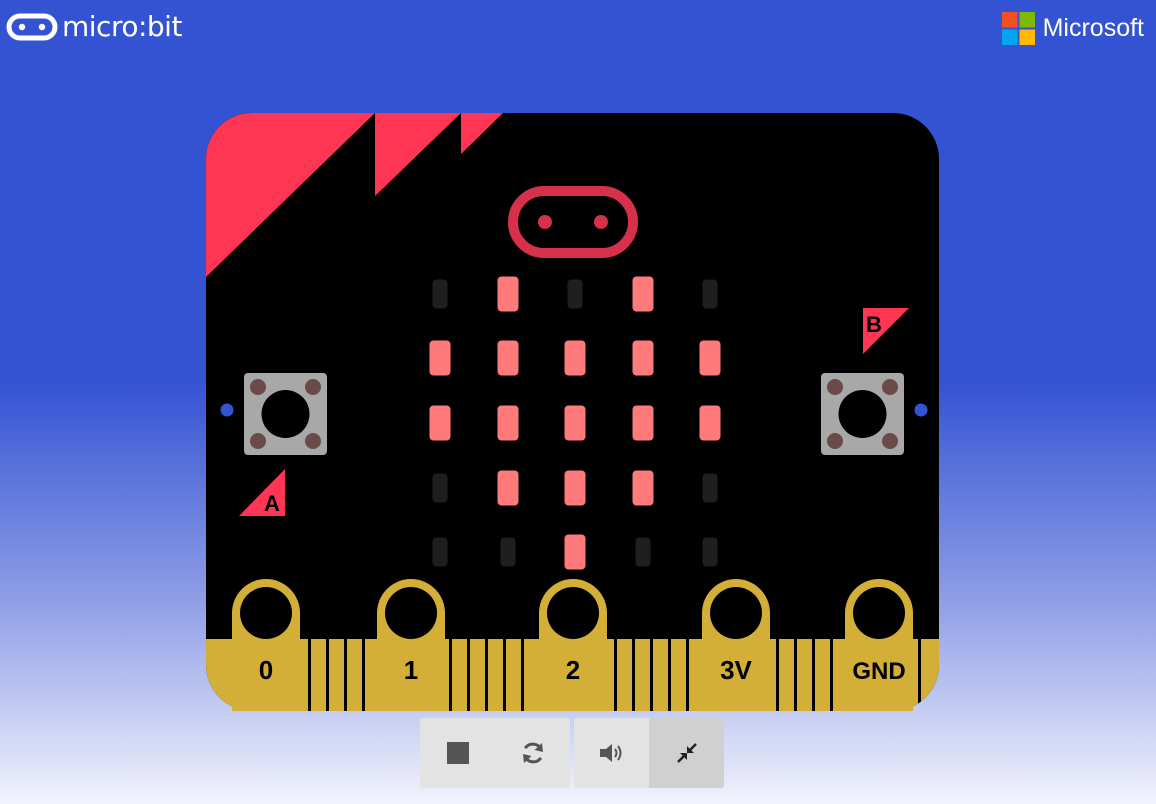  What do you see at coordinates (736, 670) in the screenshot?
I see `pin-label: 3V` at bounding box center [736, 670].